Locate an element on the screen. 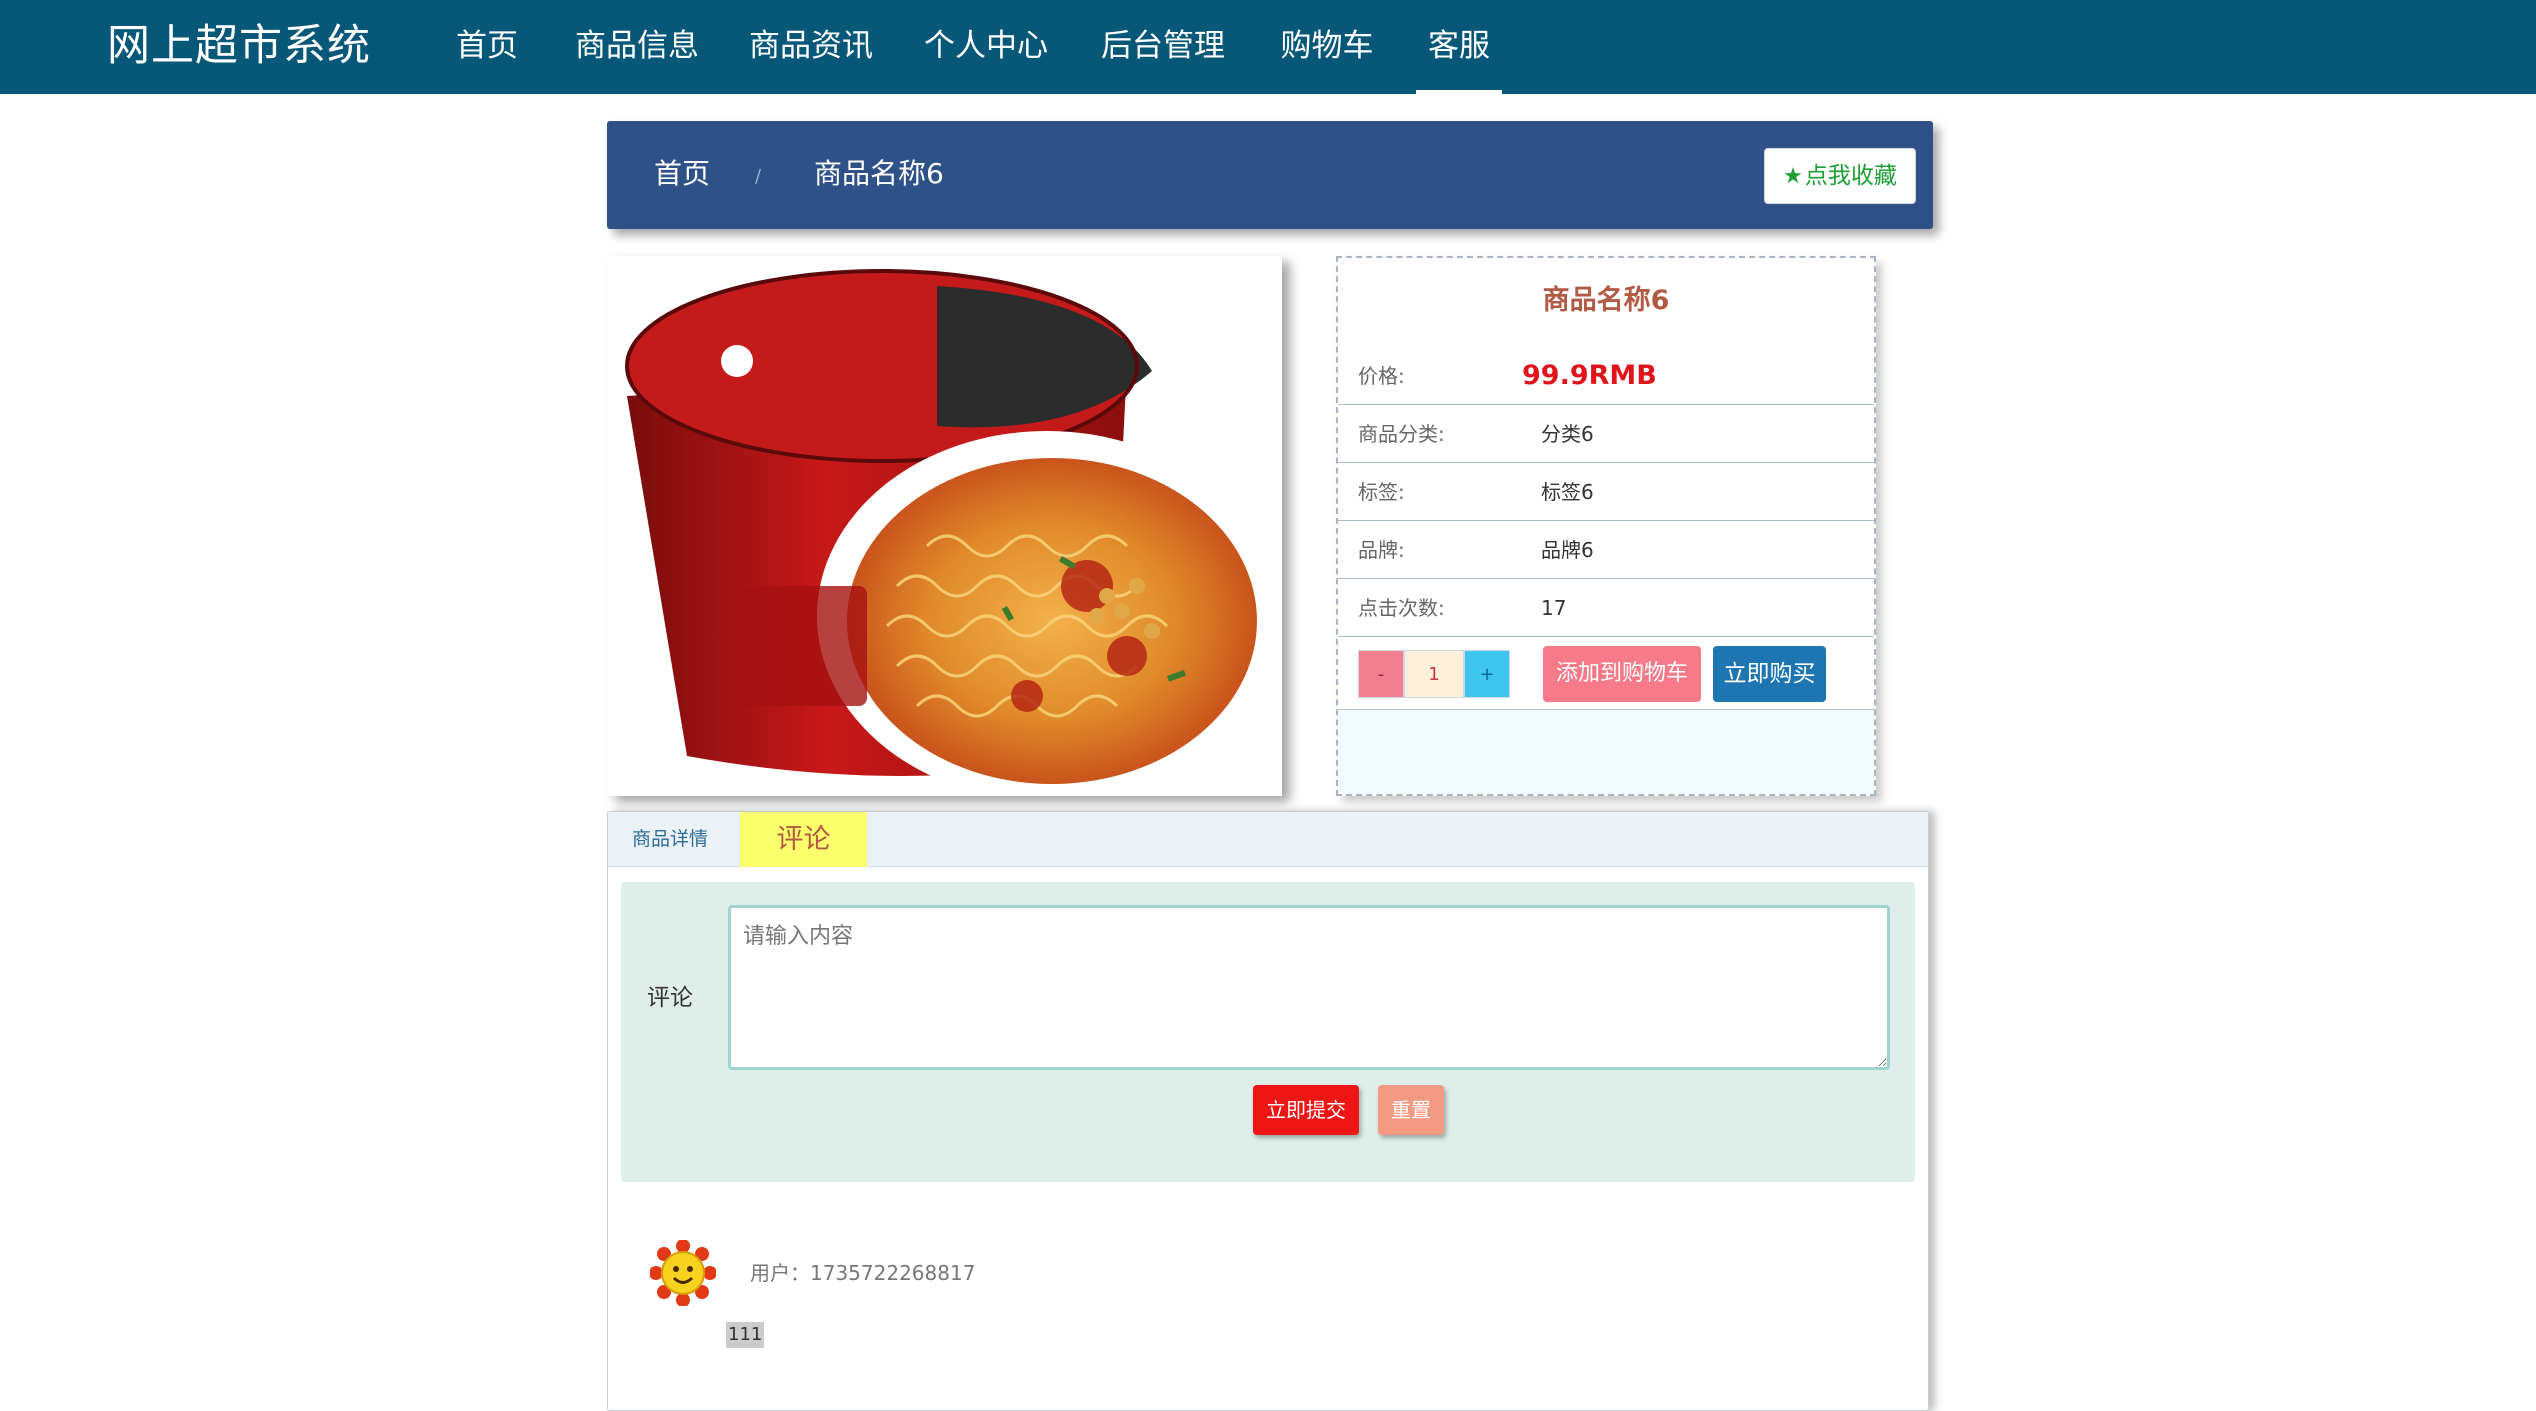  quantity-increase-button: + is located at coordinates (1487, 674).